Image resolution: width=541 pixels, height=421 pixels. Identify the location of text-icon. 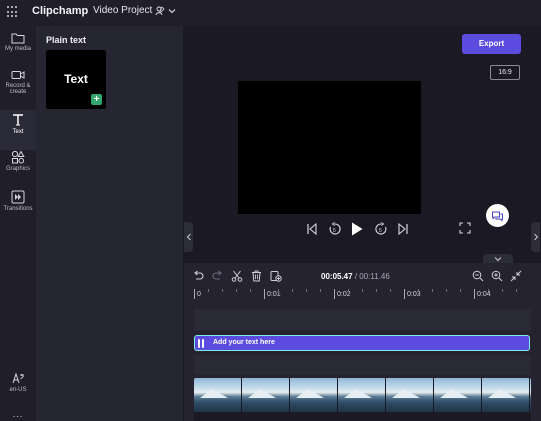
(18, 120).